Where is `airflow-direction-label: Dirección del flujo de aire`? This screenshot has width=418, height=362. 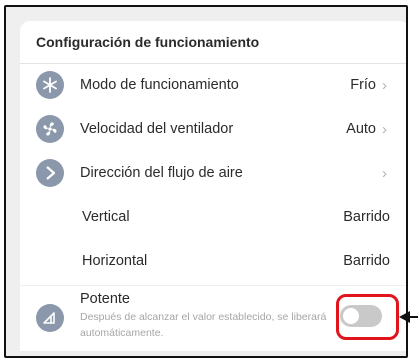 airflow-direction-label: Dirección del flujo de aire is located at coordinates (161, 173).